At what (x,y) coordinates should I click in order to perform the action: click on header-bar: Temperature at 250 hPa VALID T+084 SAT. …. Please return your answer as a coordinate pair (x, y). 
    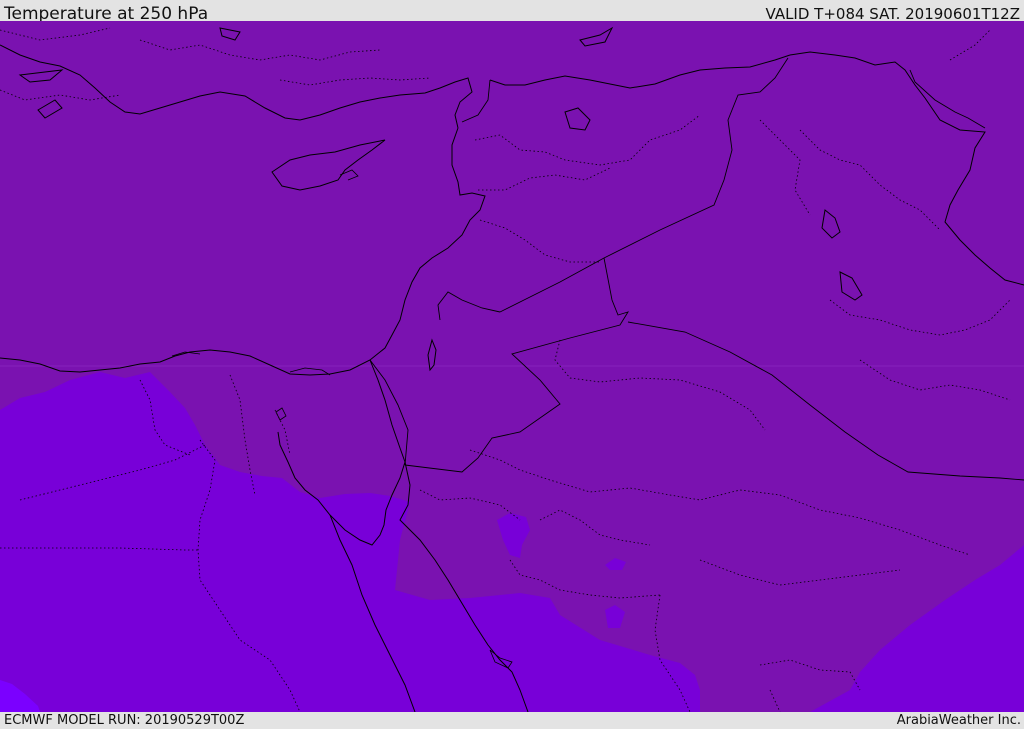
    Looking at the image, I should click on (512, 12).